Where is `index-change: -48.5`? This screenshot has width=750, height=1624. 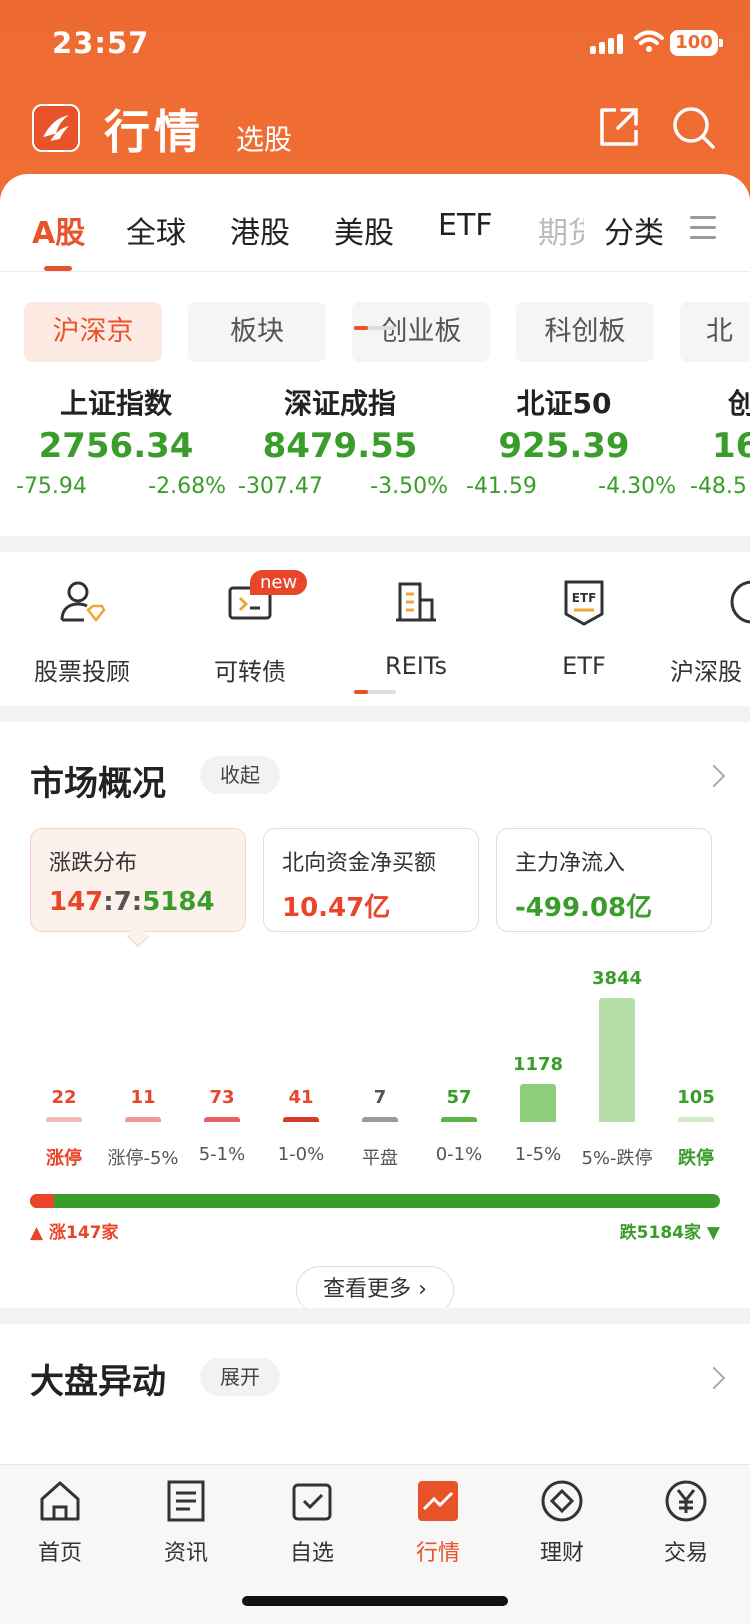 index-change: -48.5 is located at coordinates (718, 486).